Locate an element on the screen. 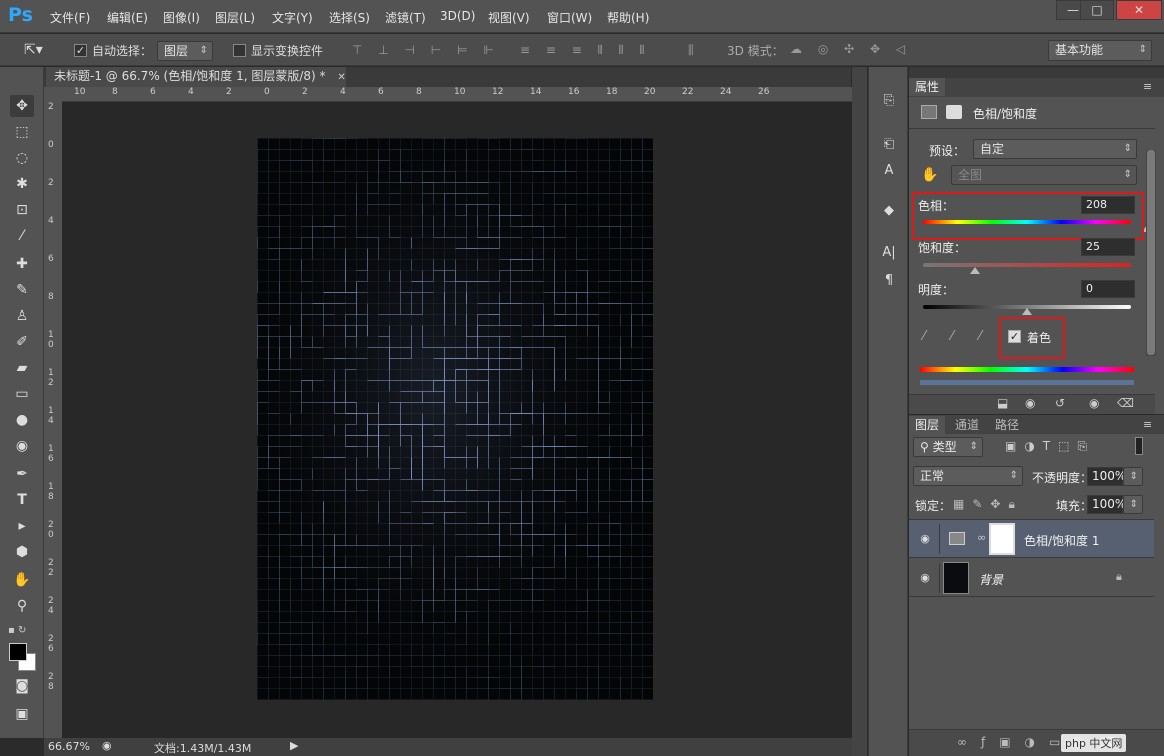 The height and width of the screenshot is (756, 1164). layer-mask-thumbnail is located at coordinates (1002, 539).